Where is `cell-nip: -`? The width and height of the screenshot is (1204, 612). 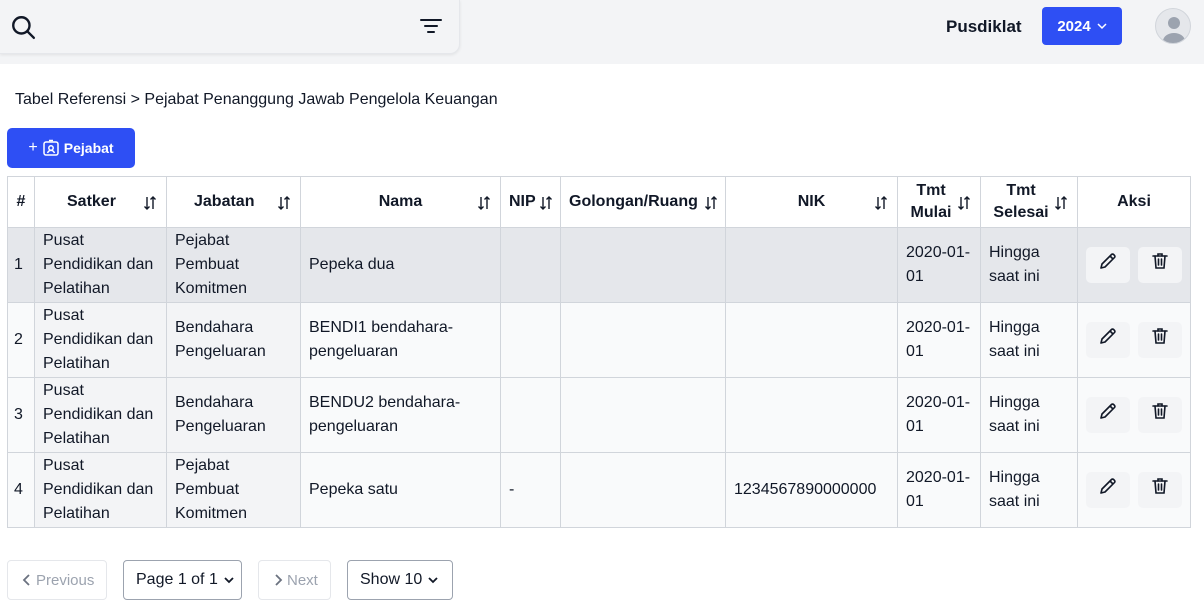
cell-nip: - is located at coordinates (530, 490).